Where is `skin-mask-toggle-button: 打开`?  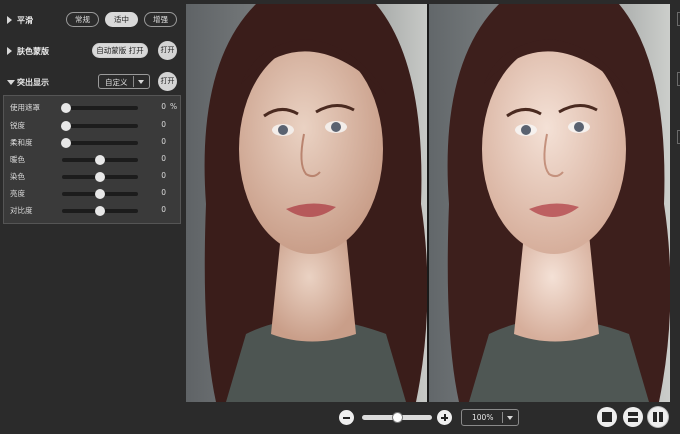
skin-mask-toggle-button: 打开 is located at coordinates (167, 50).